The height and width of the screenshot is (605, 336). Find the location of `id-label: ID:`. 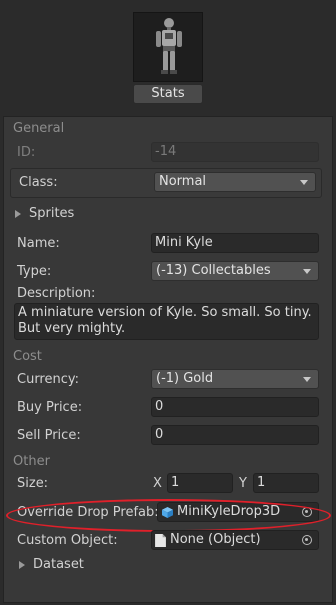

id-label: ID: is located at coordinates (26, 152).